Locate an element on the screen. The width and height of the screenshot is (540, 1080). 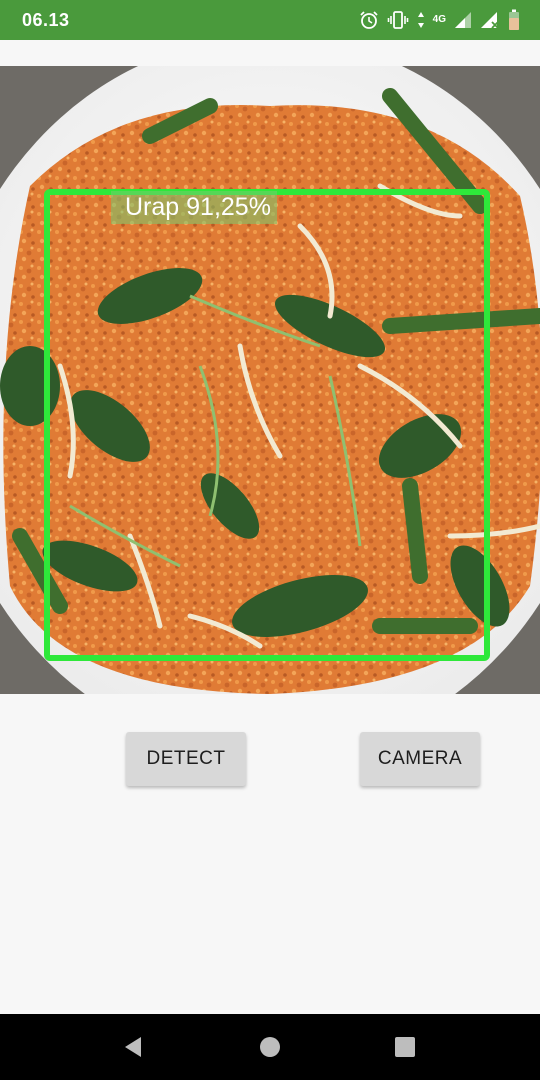
alarm-icon is located at coordinates (369, 20).